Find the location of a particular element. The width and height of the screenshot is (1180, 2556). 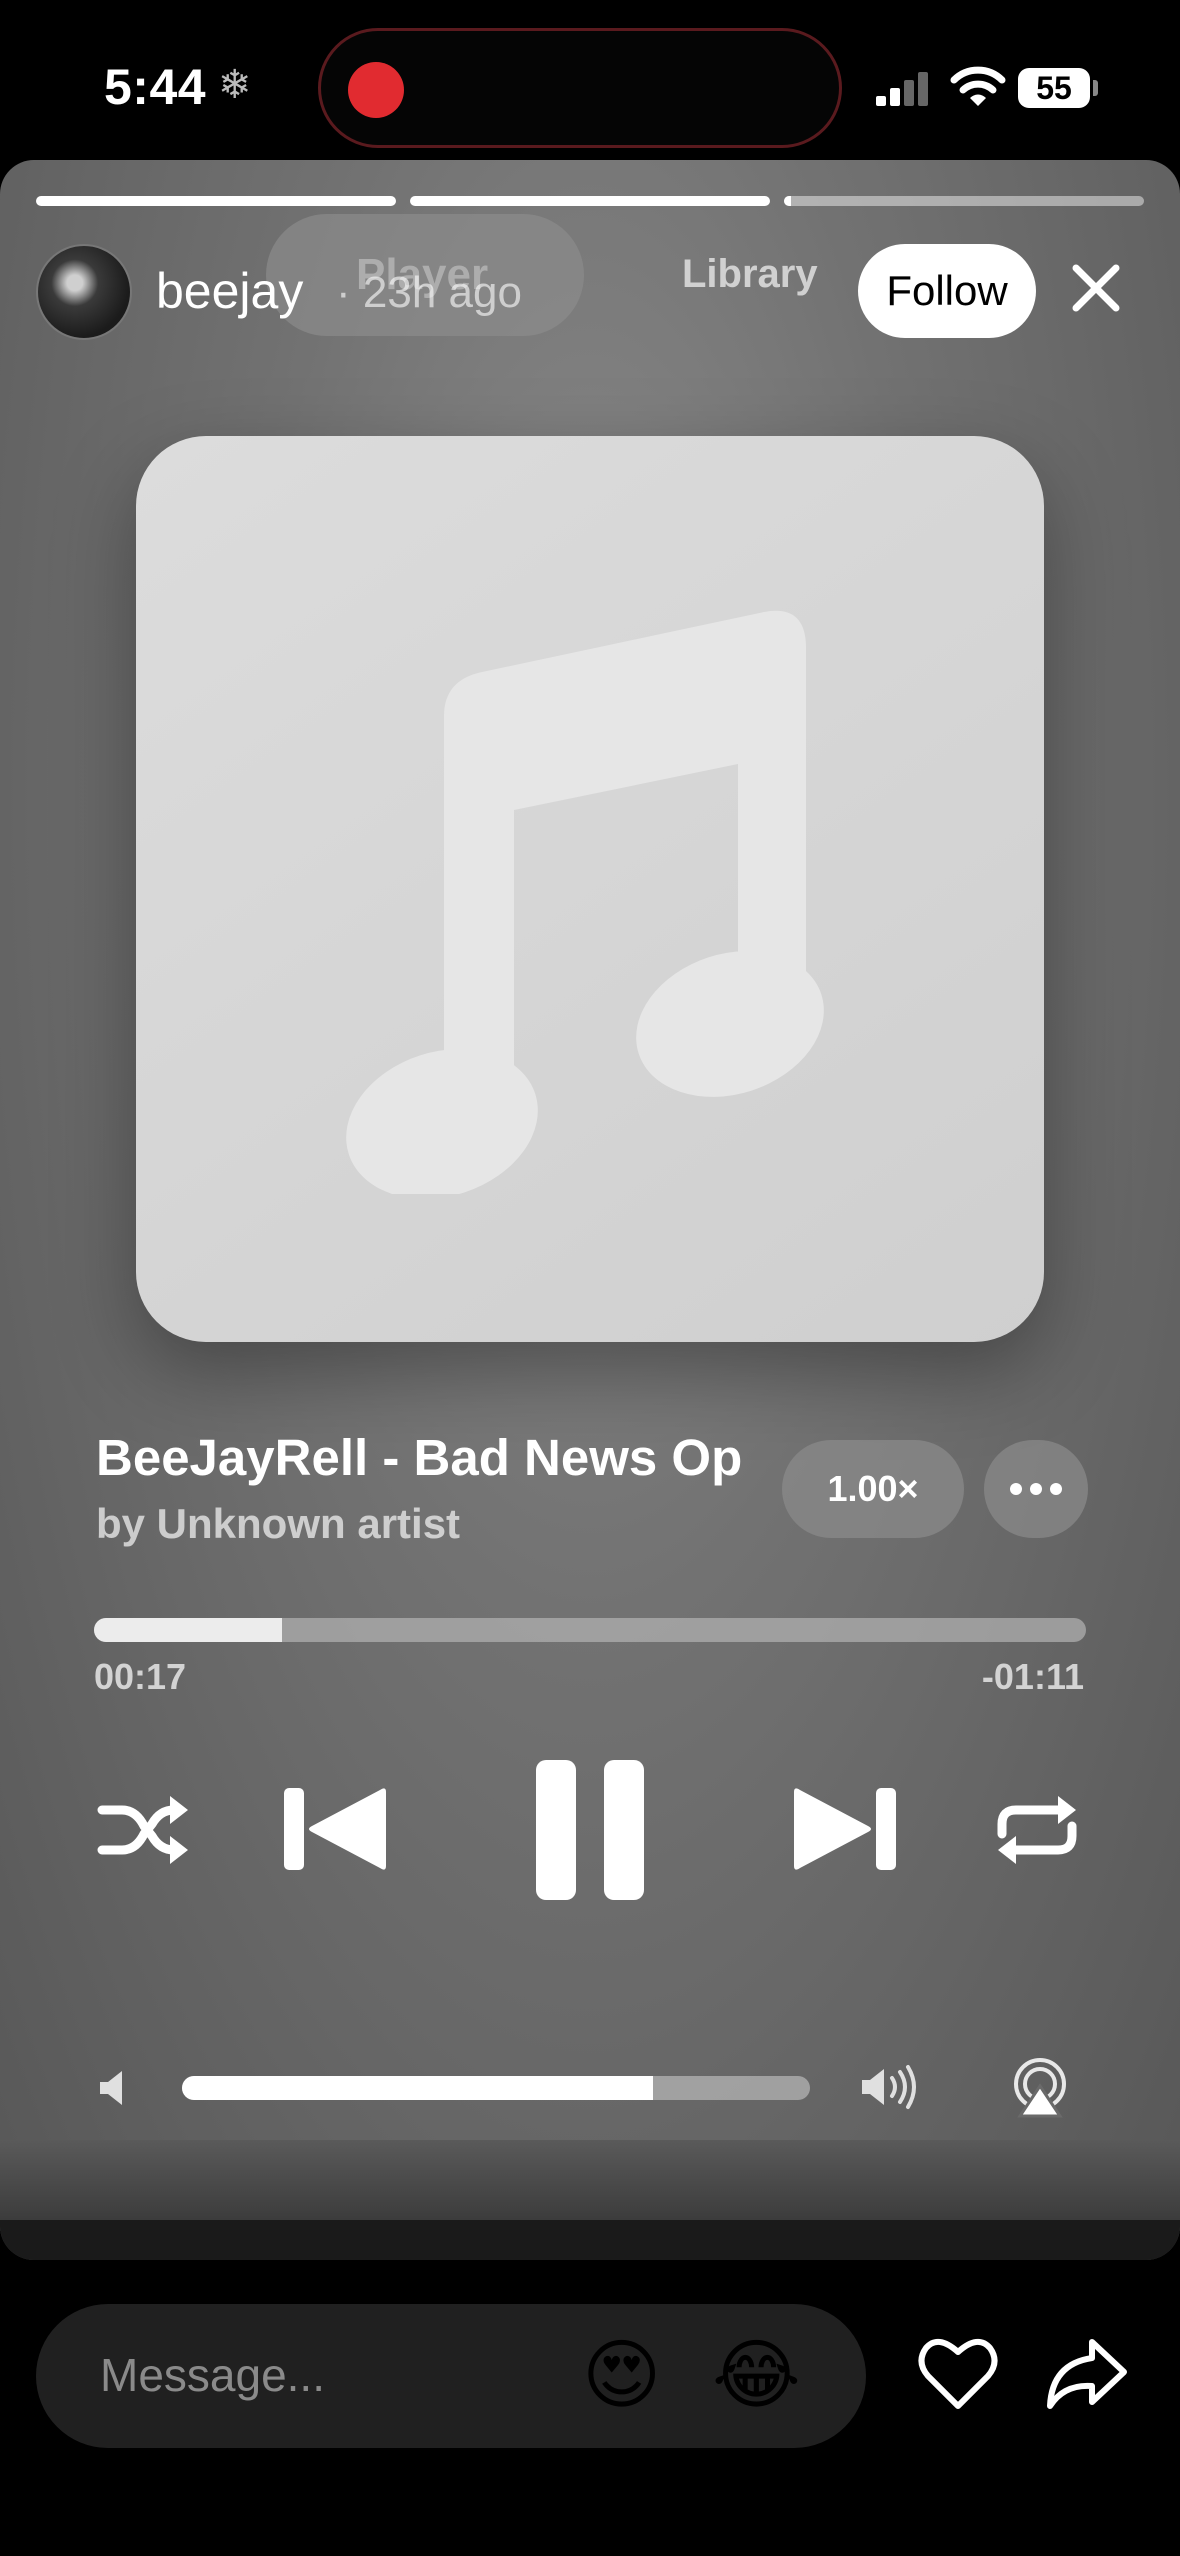

heart-icon is located at coordinates (958, 2374).